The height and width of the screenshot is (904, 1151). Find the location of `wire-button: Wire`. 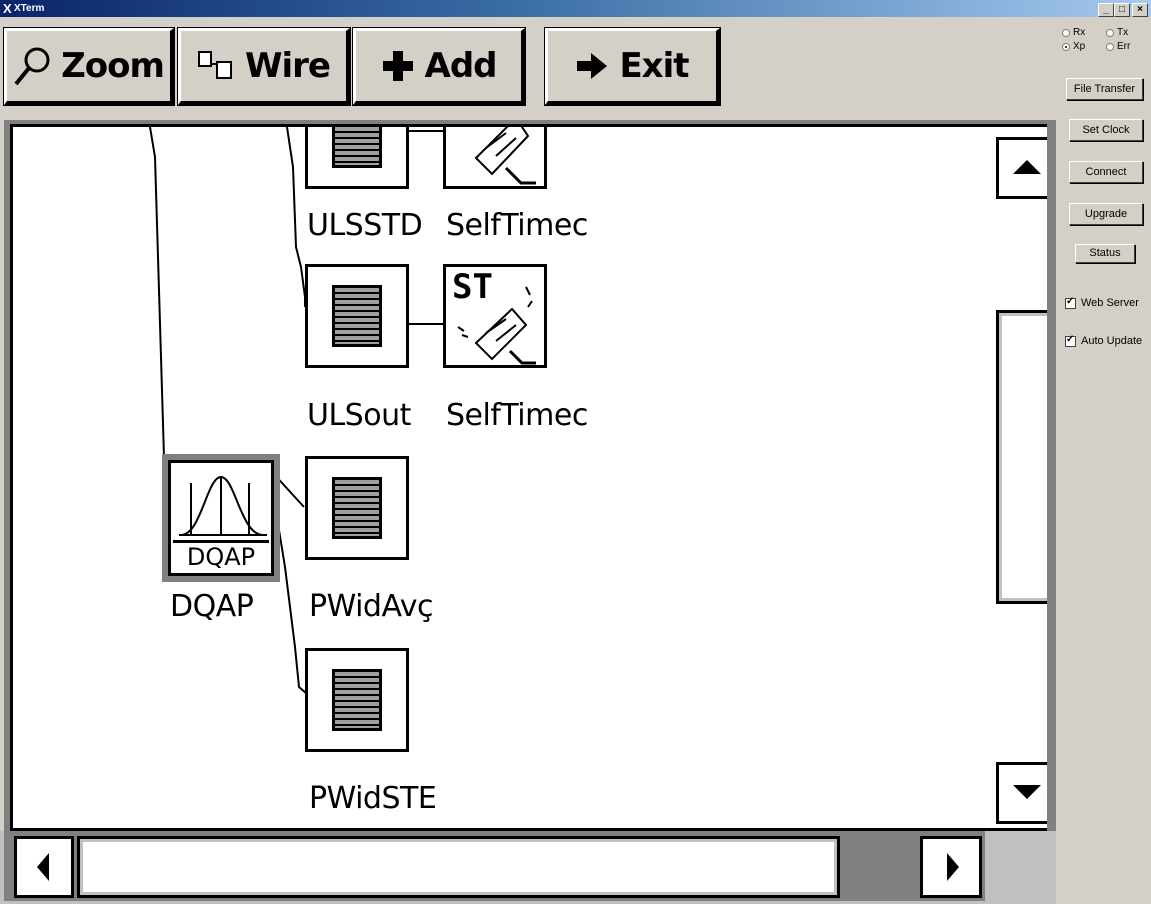

wire-button: Wire is located at coordinates (264, 66).